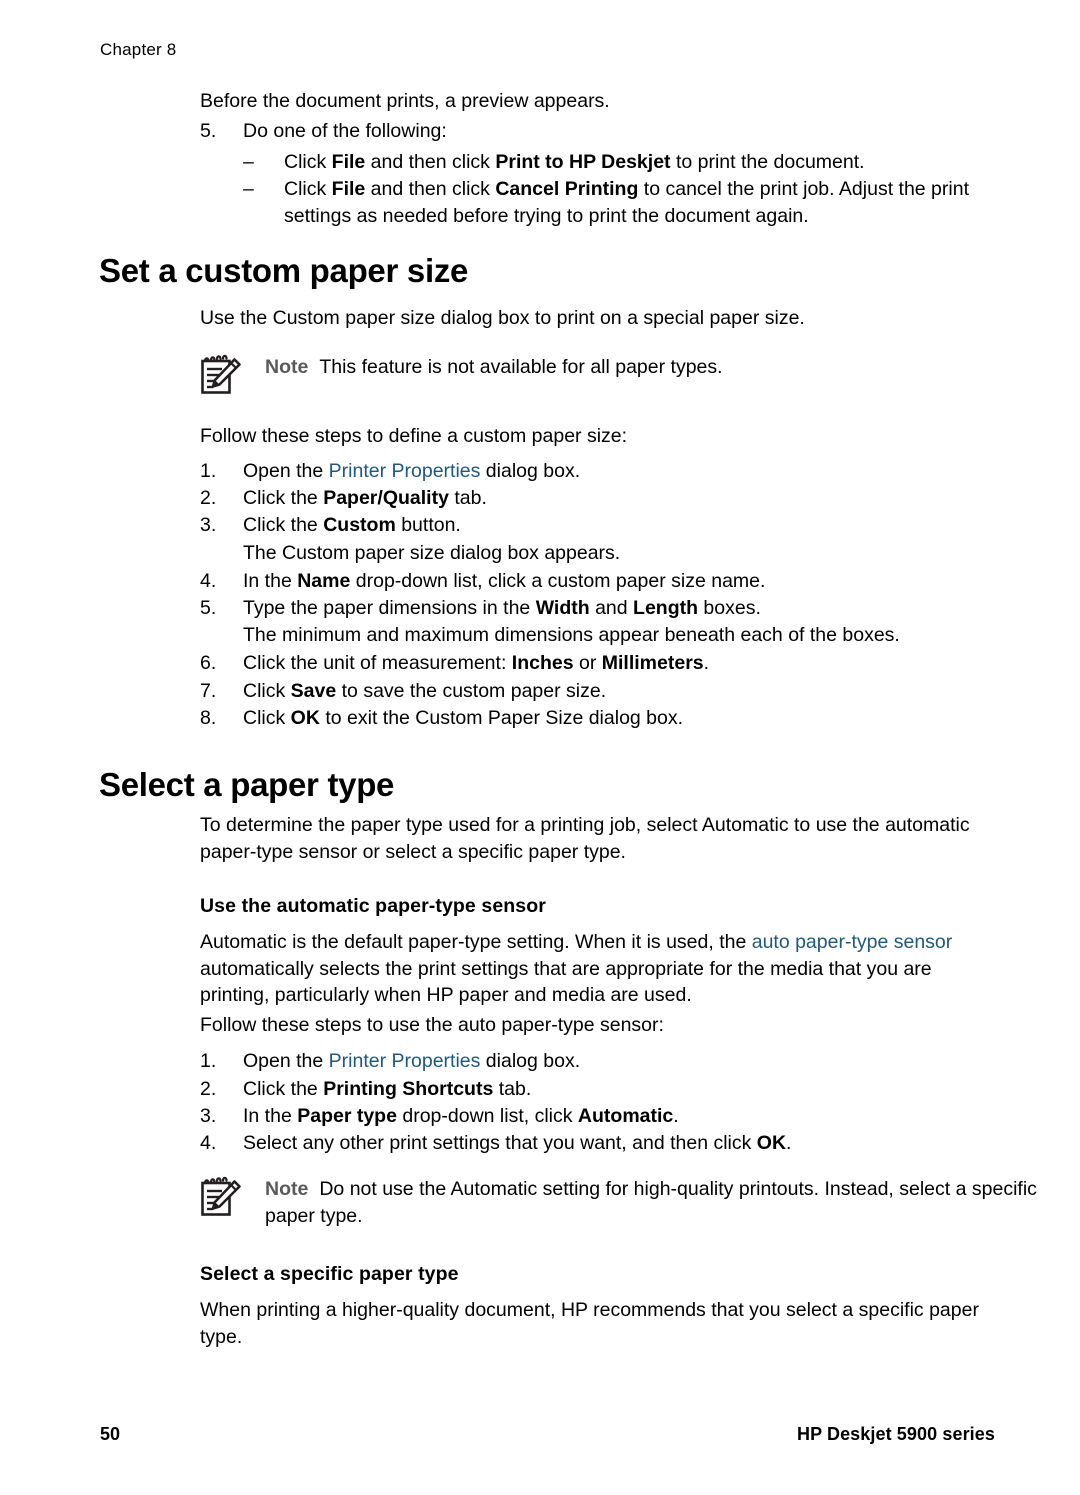  Describe the element at coordinates (284, 270) in the screenshot. I see `section-heading-custom-paper-size: Set a custom paper size` at that location.